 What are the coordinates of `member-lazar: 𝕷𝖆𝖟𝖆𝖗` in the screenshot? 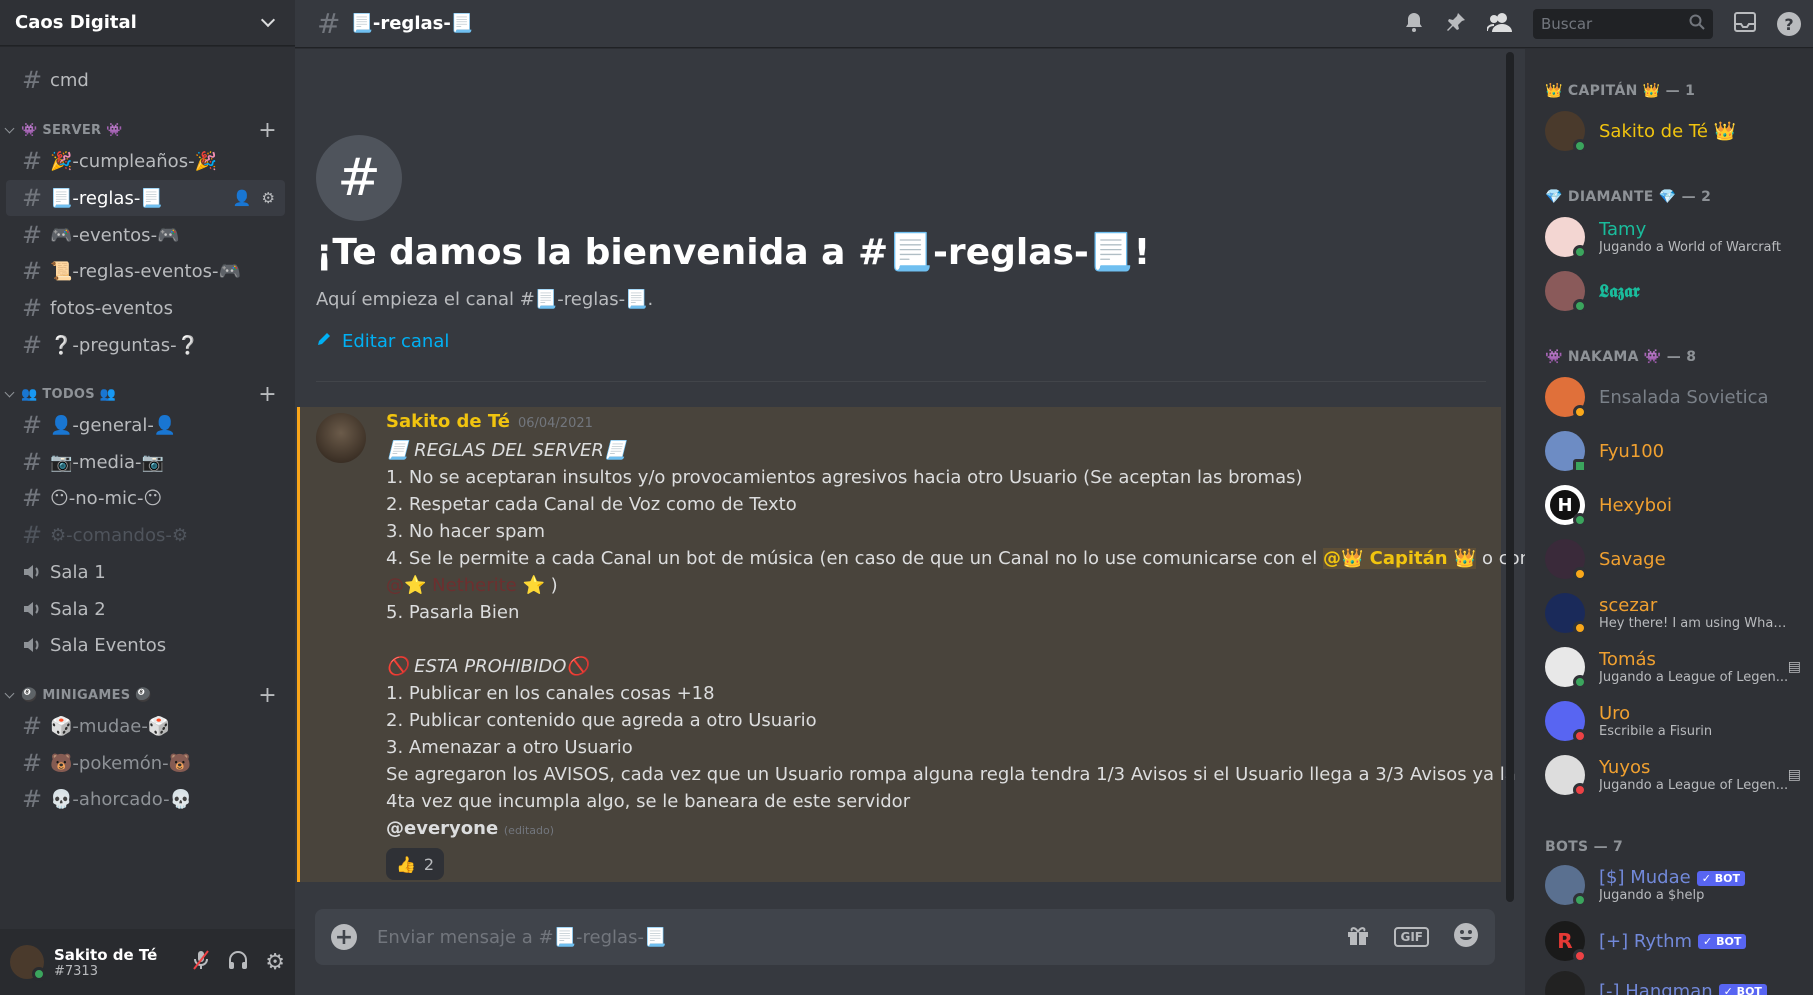 It's located at (1674, 291).